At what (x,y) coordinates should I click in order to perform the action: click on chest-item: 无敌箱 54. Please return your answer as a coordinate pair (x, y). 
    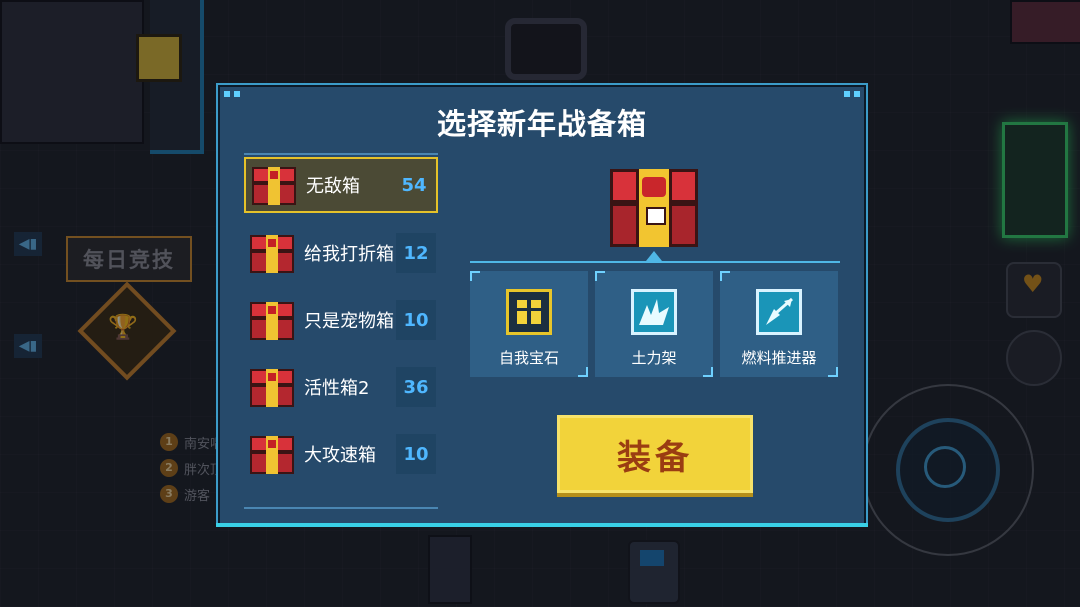
    Looking at the image, I should click on (341, 185).